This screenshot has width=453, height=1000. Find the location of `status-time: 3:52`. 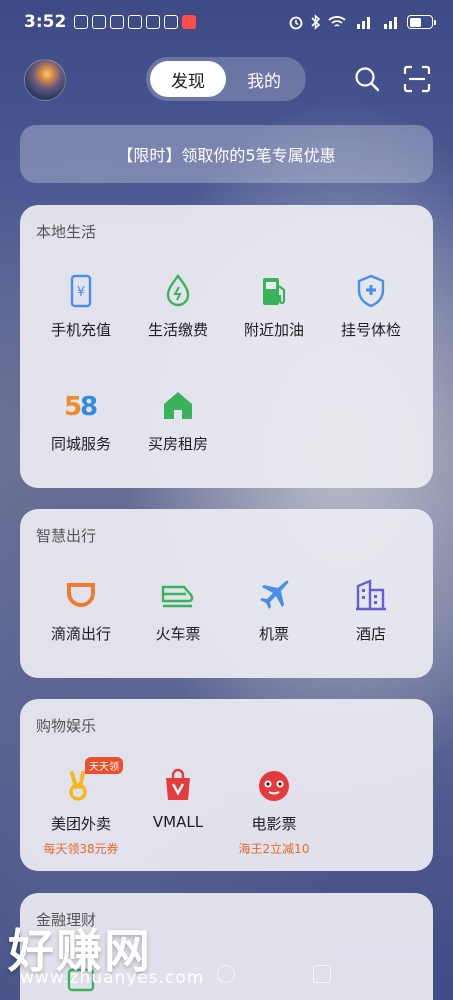

status-time: 3:52 is located at coordinates (45, 22).